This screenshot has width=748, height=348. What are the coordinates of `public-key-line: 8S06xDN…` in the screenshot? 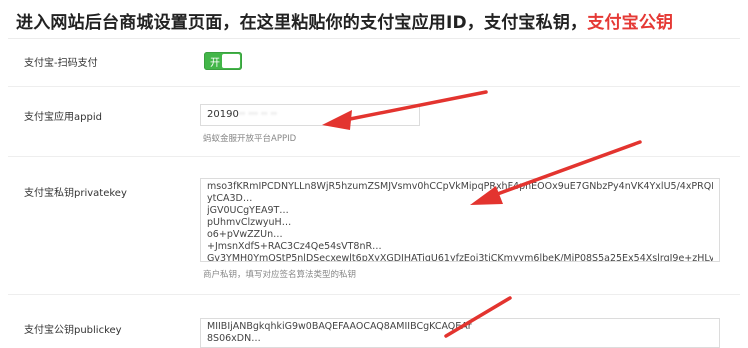 It's located at (234, 338).